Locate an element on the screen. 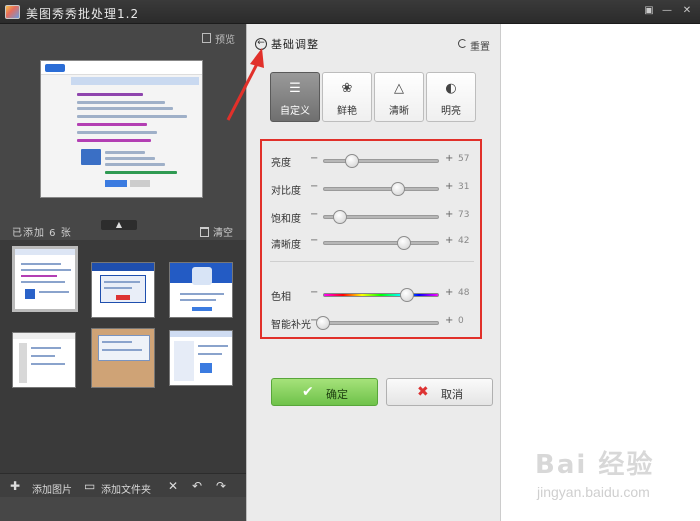 The image size is (700, 521). collapse-preview-button: ▲ is located at coordinates (119, 225).